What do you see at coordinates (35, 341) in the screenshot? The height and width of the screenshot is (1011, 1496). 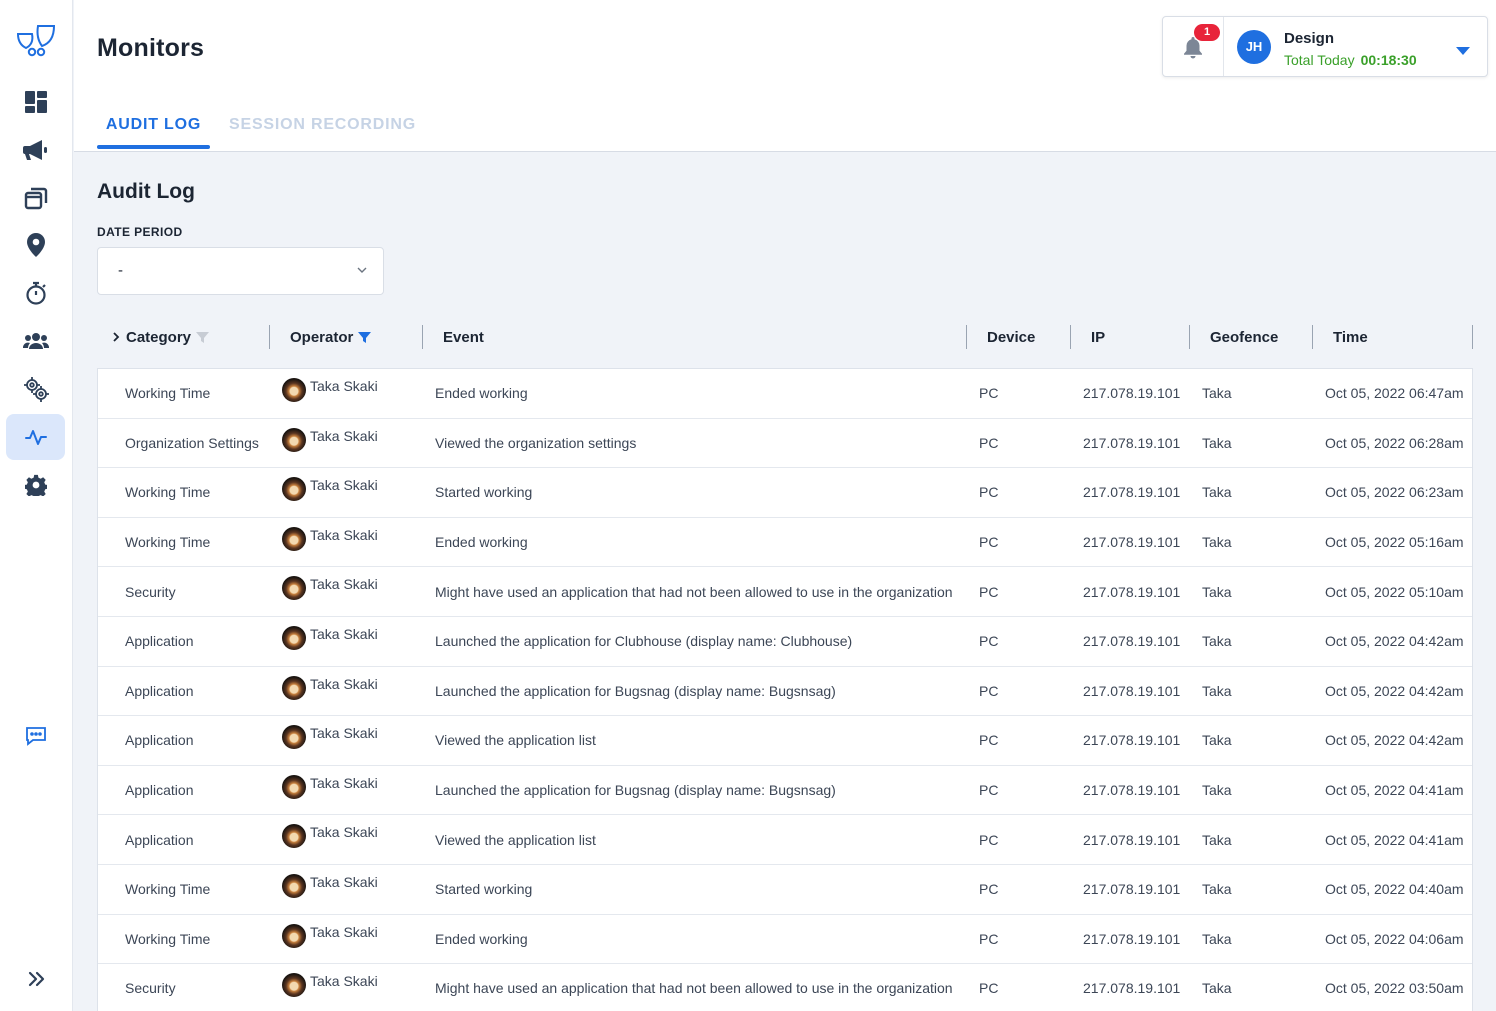 I see `team-icon` at bounding box center [35, 341].